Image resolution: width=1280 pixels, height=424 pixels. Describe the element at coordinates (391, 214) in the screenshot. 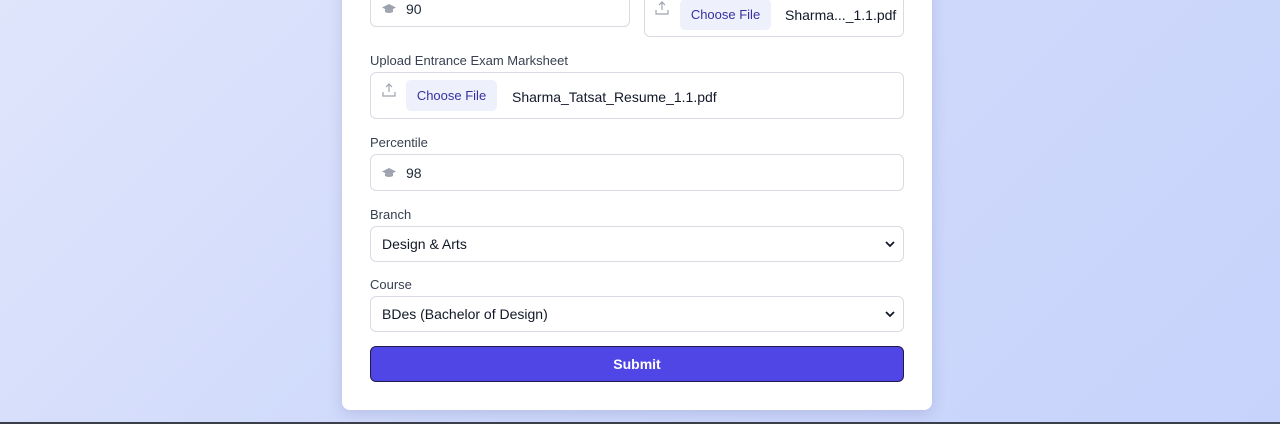

I see `branch-label: Branch` at that location.